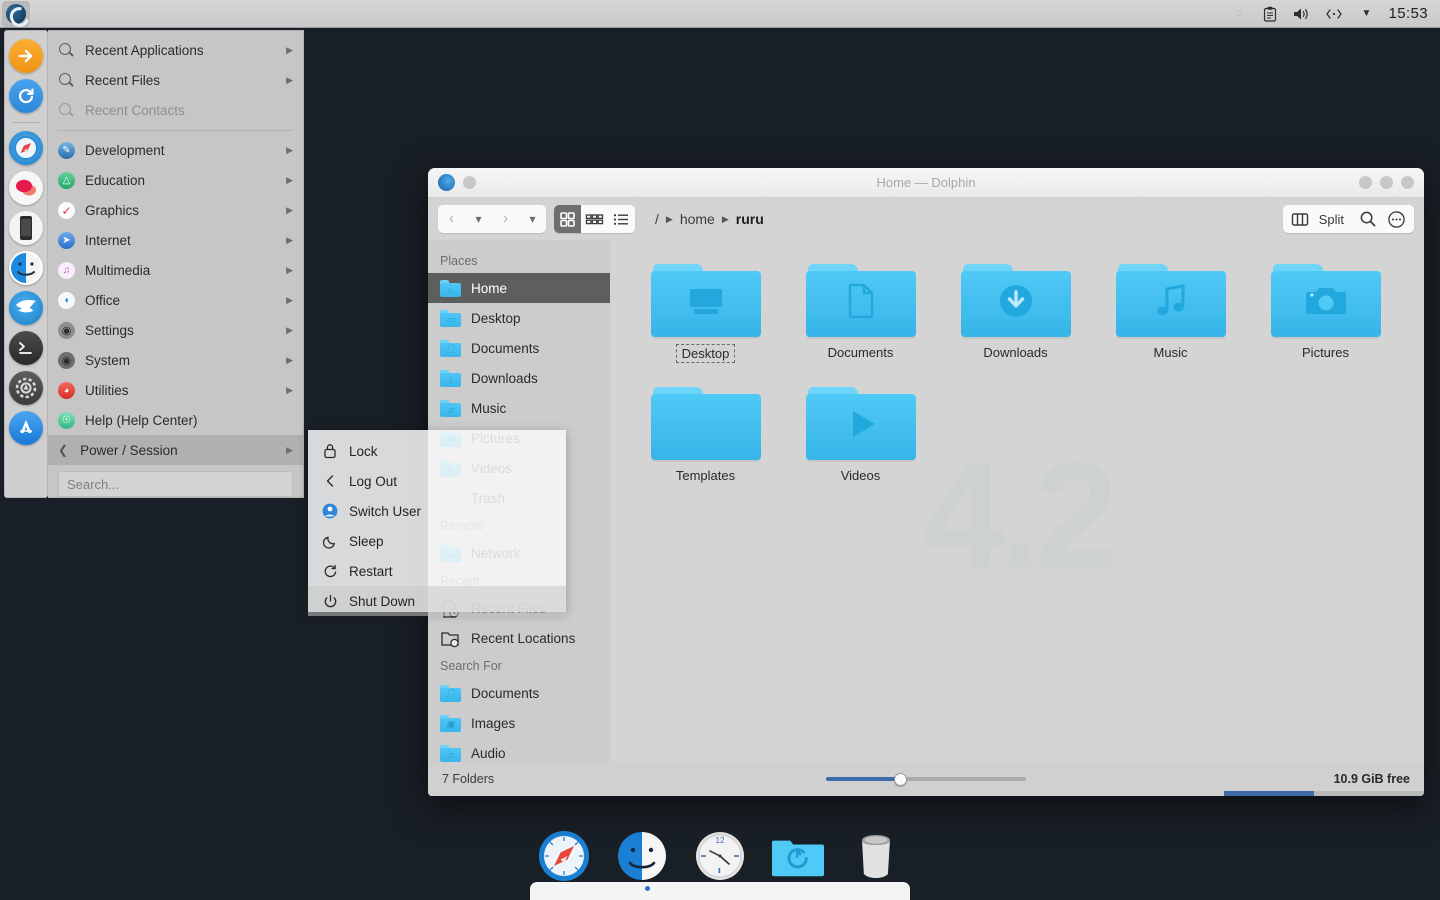 The image size is (1440, 900). I want to click on app-store-icon, so click(26, 428).